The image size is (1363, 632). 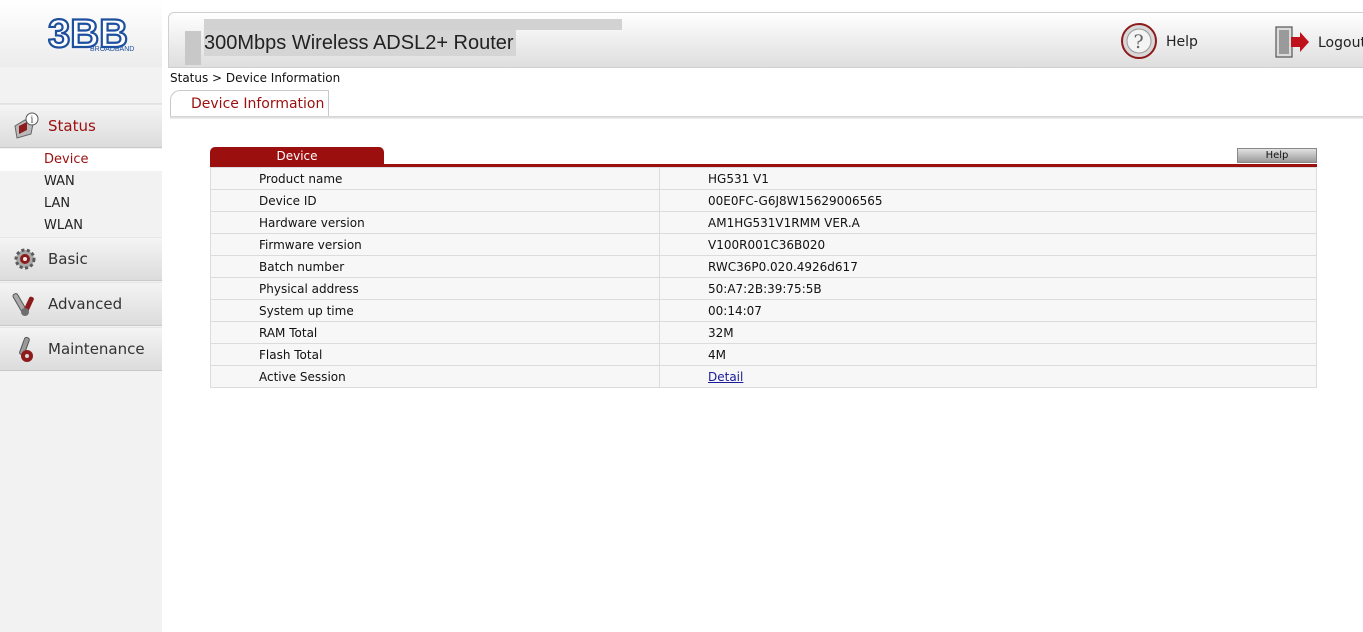 I want to click on table-row: Active Session Detail, so click(x=763, y=376).